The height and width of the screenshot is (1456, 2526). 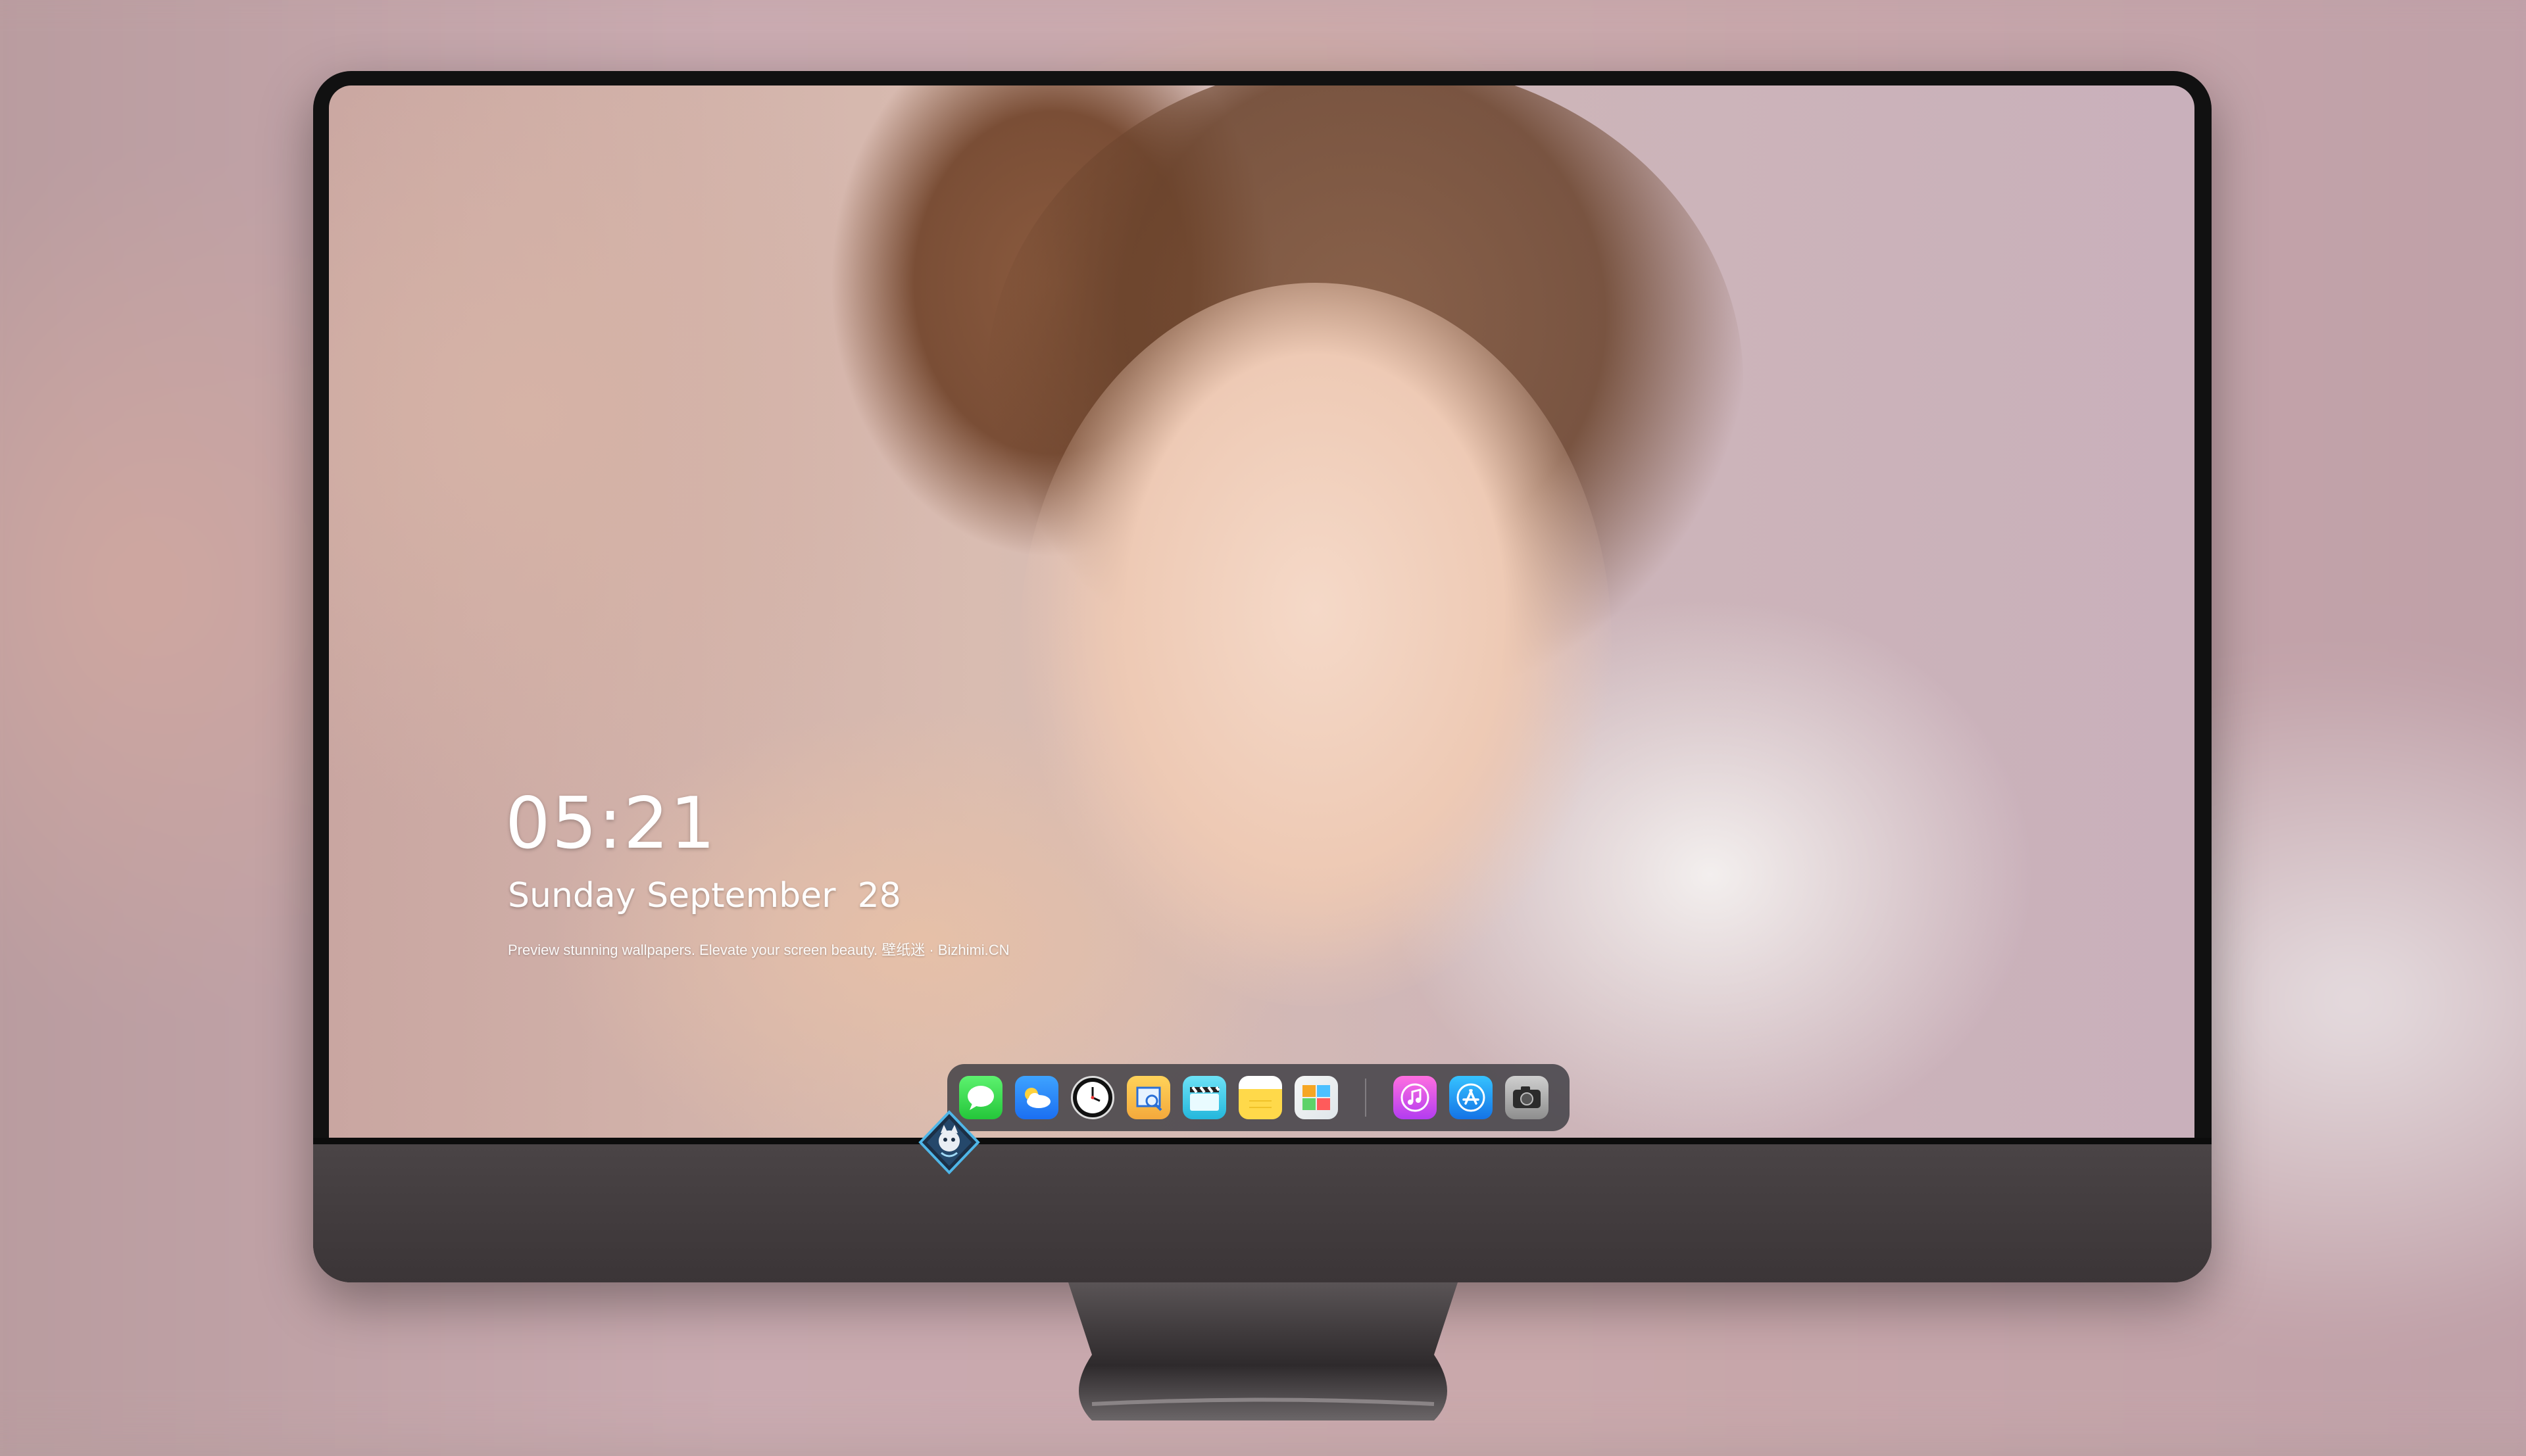 What do you see at coordinates (1365, 1098) in the screenshot?
I see `dock-separator` at bounding box center [1365, 1098].